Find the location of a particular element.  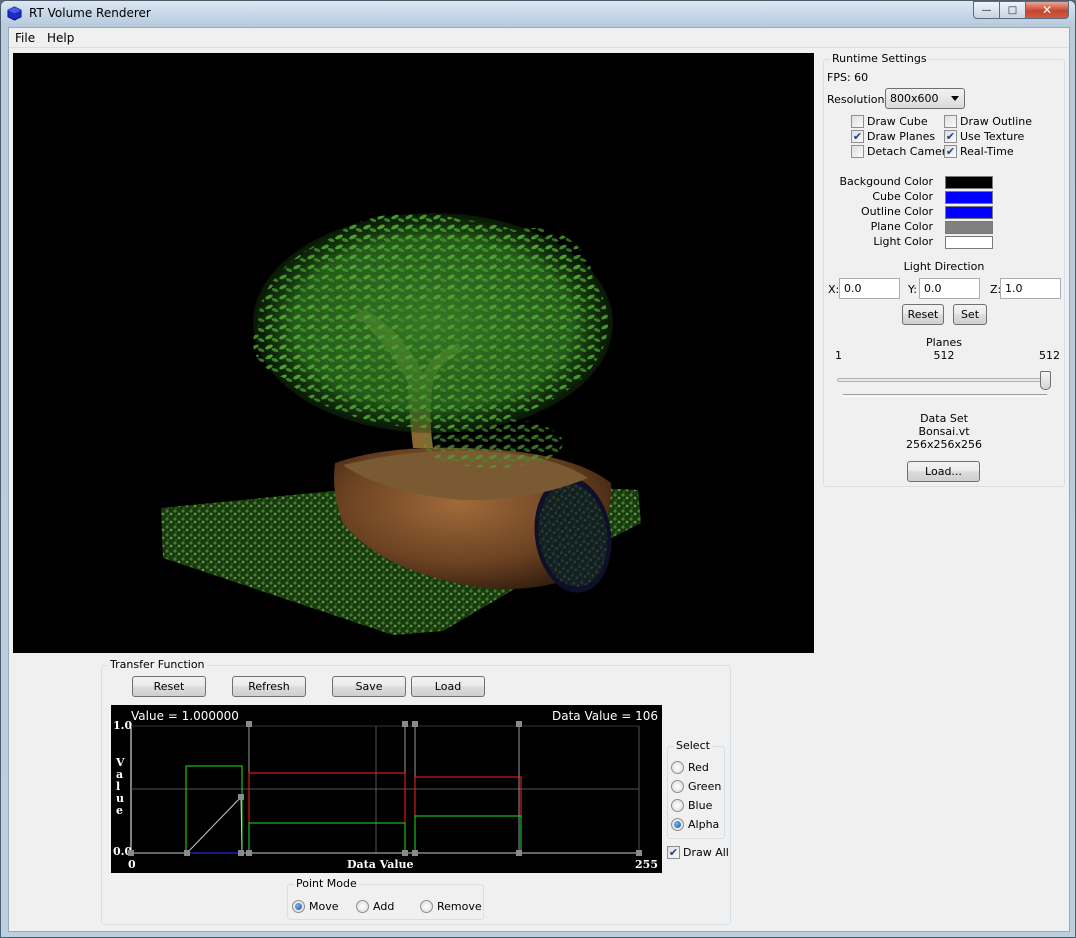

point-mode-move-radio: Move is located at coordinates (315, 906).